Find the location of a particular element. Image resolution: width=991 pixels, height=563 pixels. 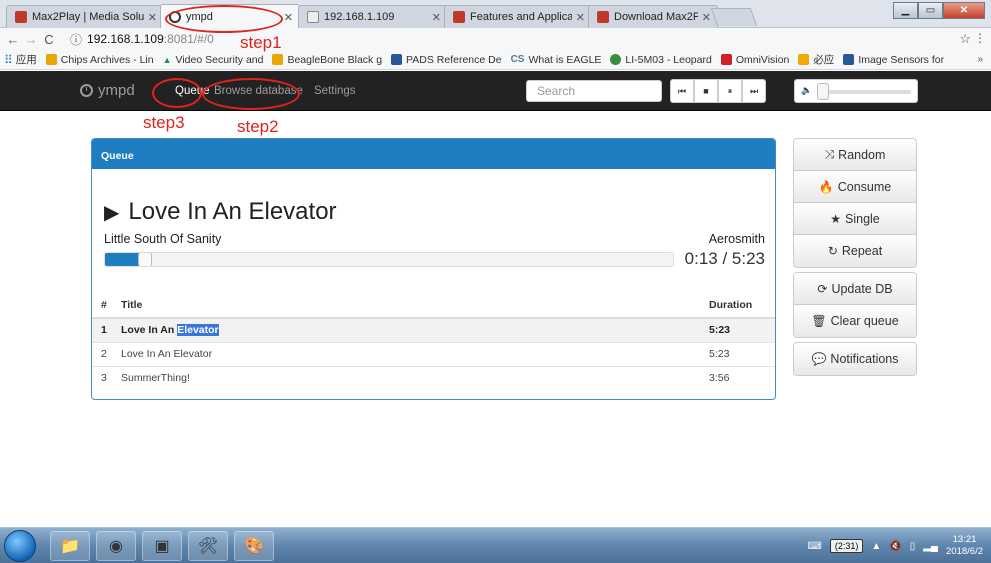

brand-name: ympd is located at coordinates (116, 90).